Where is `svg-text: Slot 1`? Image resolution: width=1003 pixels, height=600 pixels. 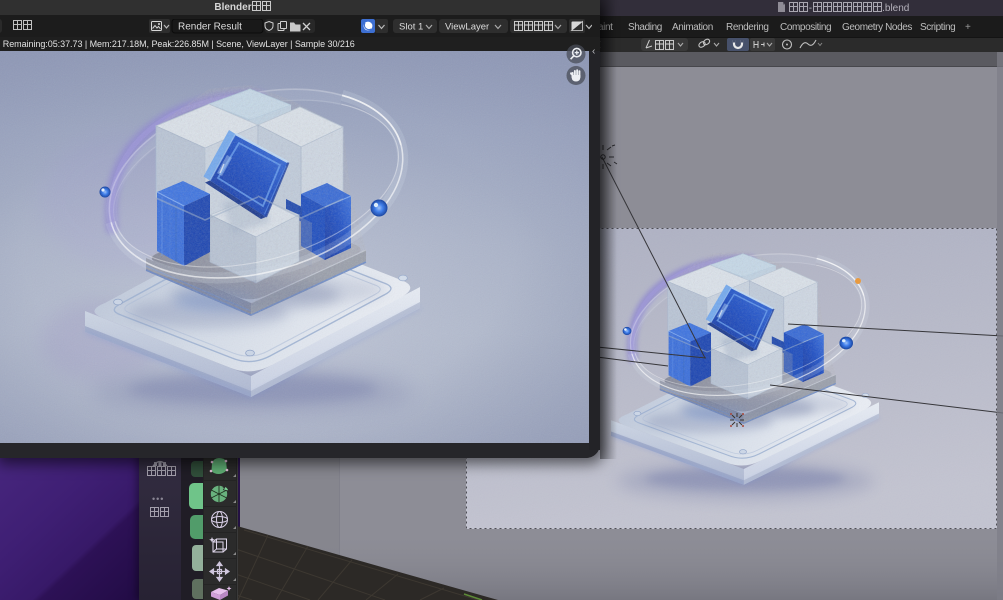
svg-text: Slot 1 is located at coordinates (411, 27).